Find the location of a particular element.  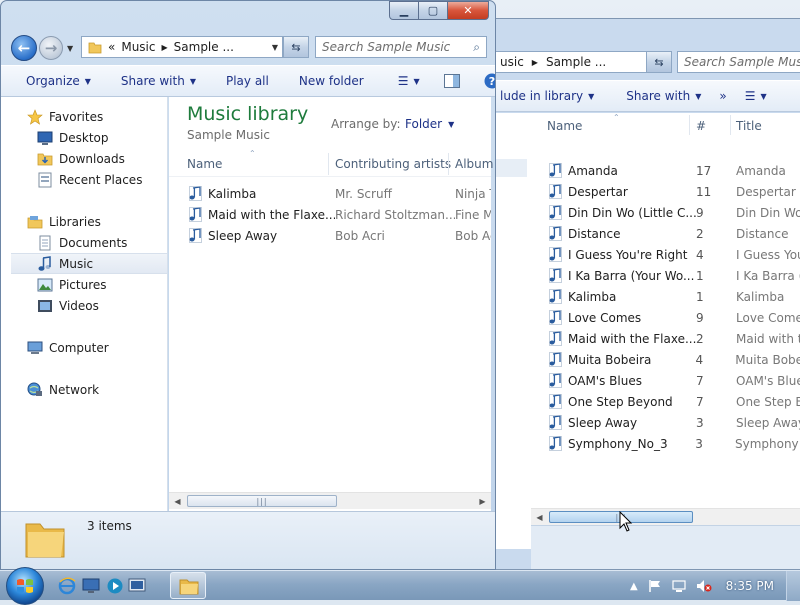

computer-icon is located at coordinates (35, 347).